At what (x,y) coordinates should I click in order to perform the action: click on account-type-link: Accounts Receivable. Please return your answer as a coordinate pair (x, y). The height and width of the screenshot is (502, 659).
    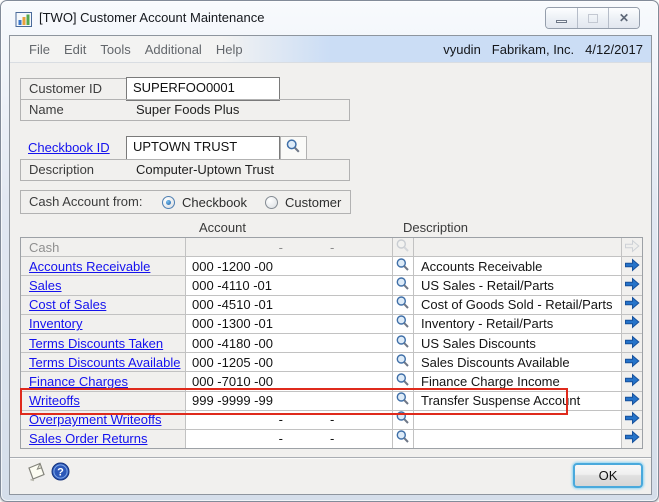
    Looking at the image, I should click on (89, 266).